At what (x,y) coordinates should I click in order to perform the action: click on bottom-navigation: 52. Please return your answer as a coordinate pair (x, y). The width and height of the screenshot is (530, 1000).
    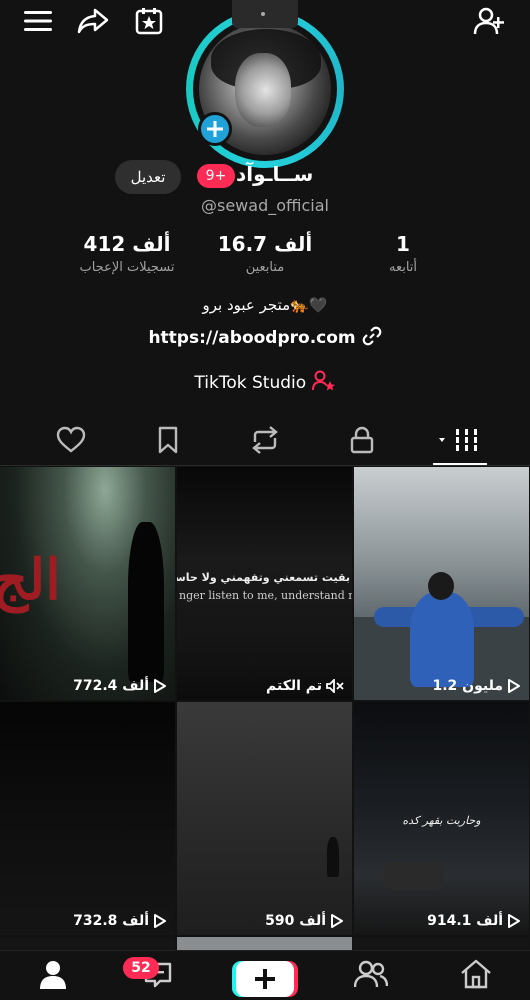
    Looking at the image, I should click on (265, 975).